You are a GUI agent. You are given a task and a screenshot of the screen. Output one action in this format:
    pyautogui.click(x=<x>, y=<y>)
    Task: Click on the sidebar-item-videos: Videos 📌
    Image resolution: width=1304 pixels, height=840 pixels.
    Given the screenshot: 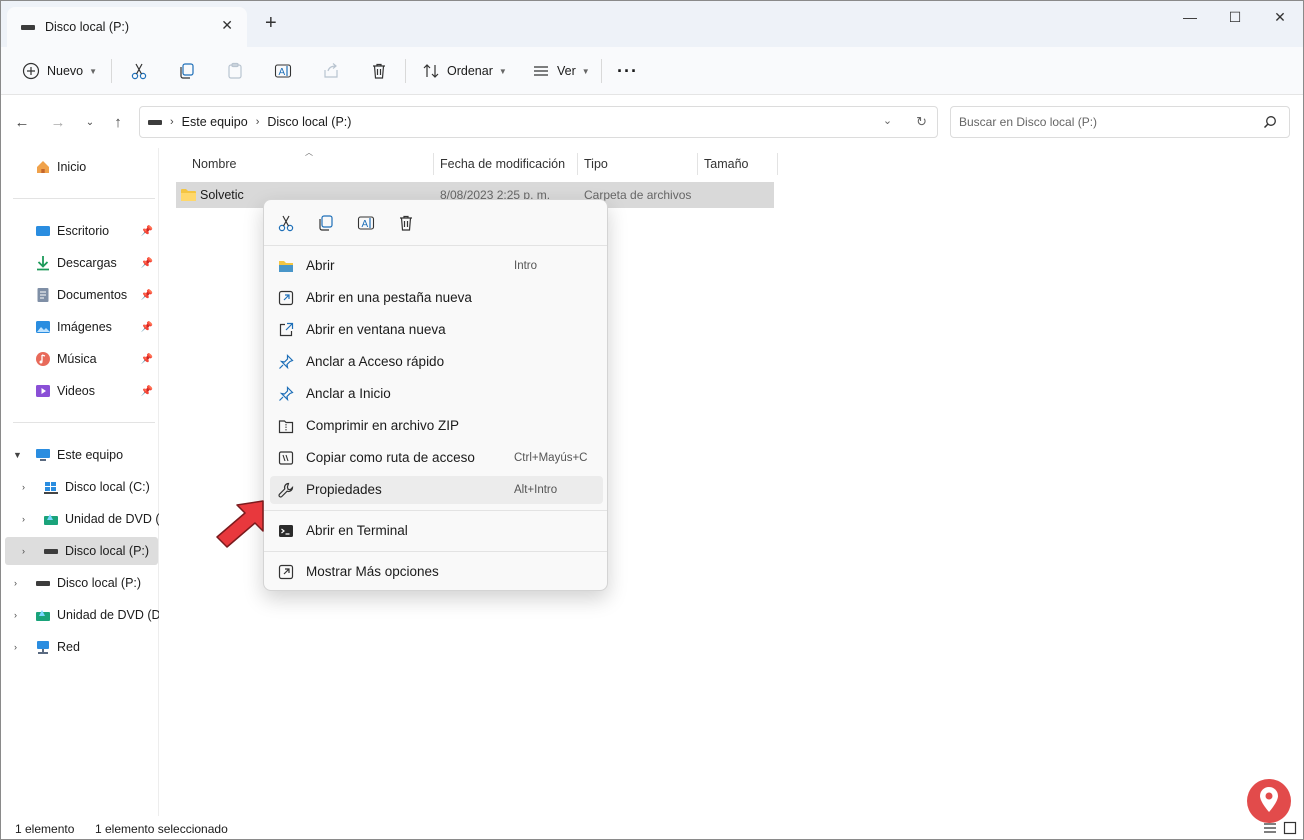 What is the action you would take?
    pyautogui.click(x=80, y=391)
    